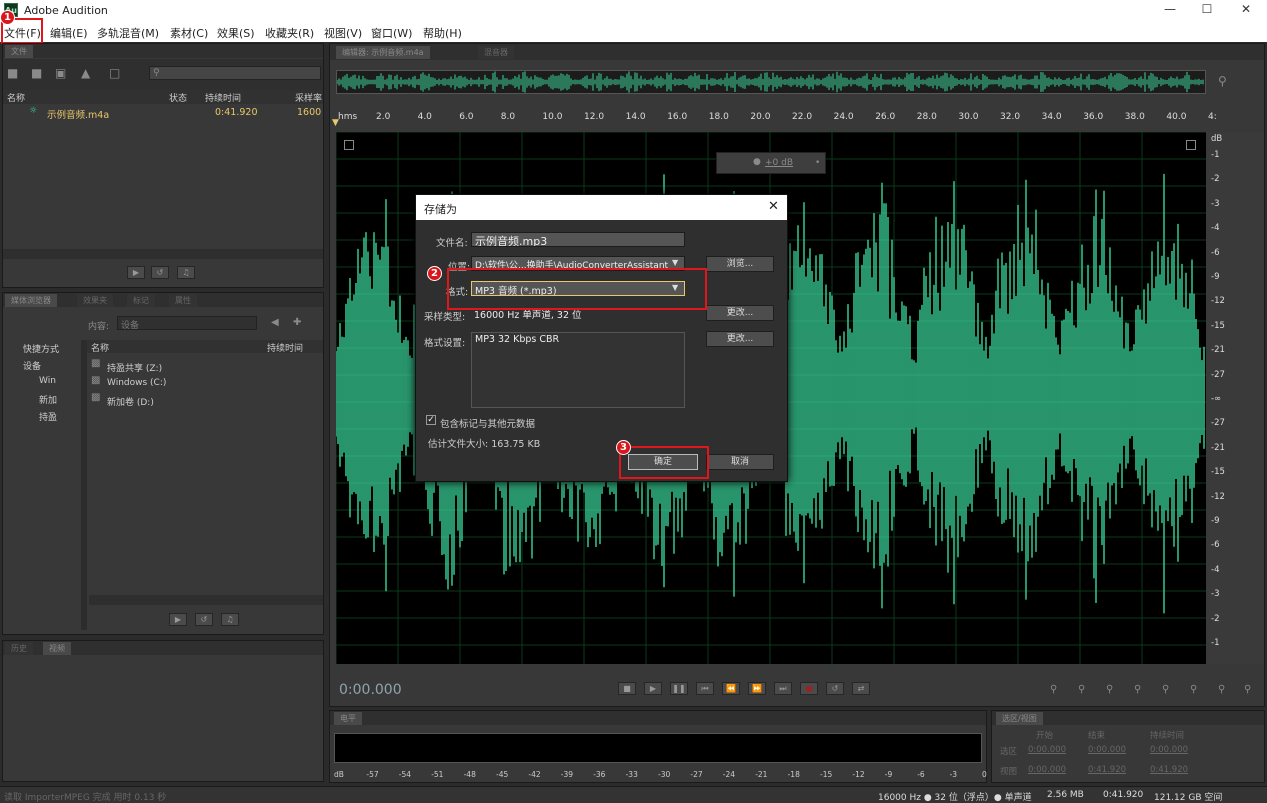 The height and width of the screenshot is (803, 1267). I want to click on skip-icon: ⇄, so click(861, 688).